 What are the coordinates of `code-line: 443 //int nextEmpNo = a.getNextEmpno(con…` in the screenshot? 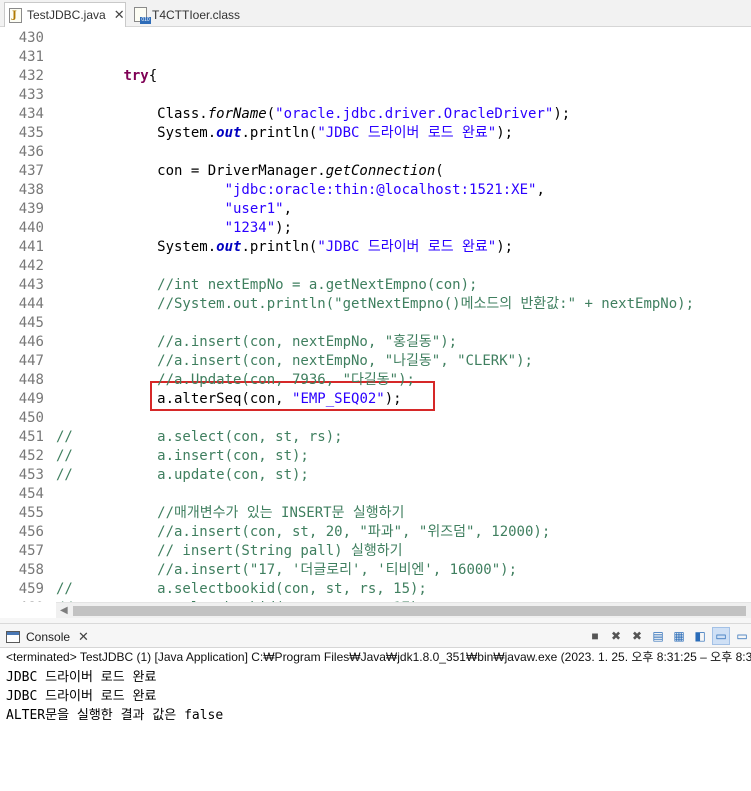 It's located at (375, 285).